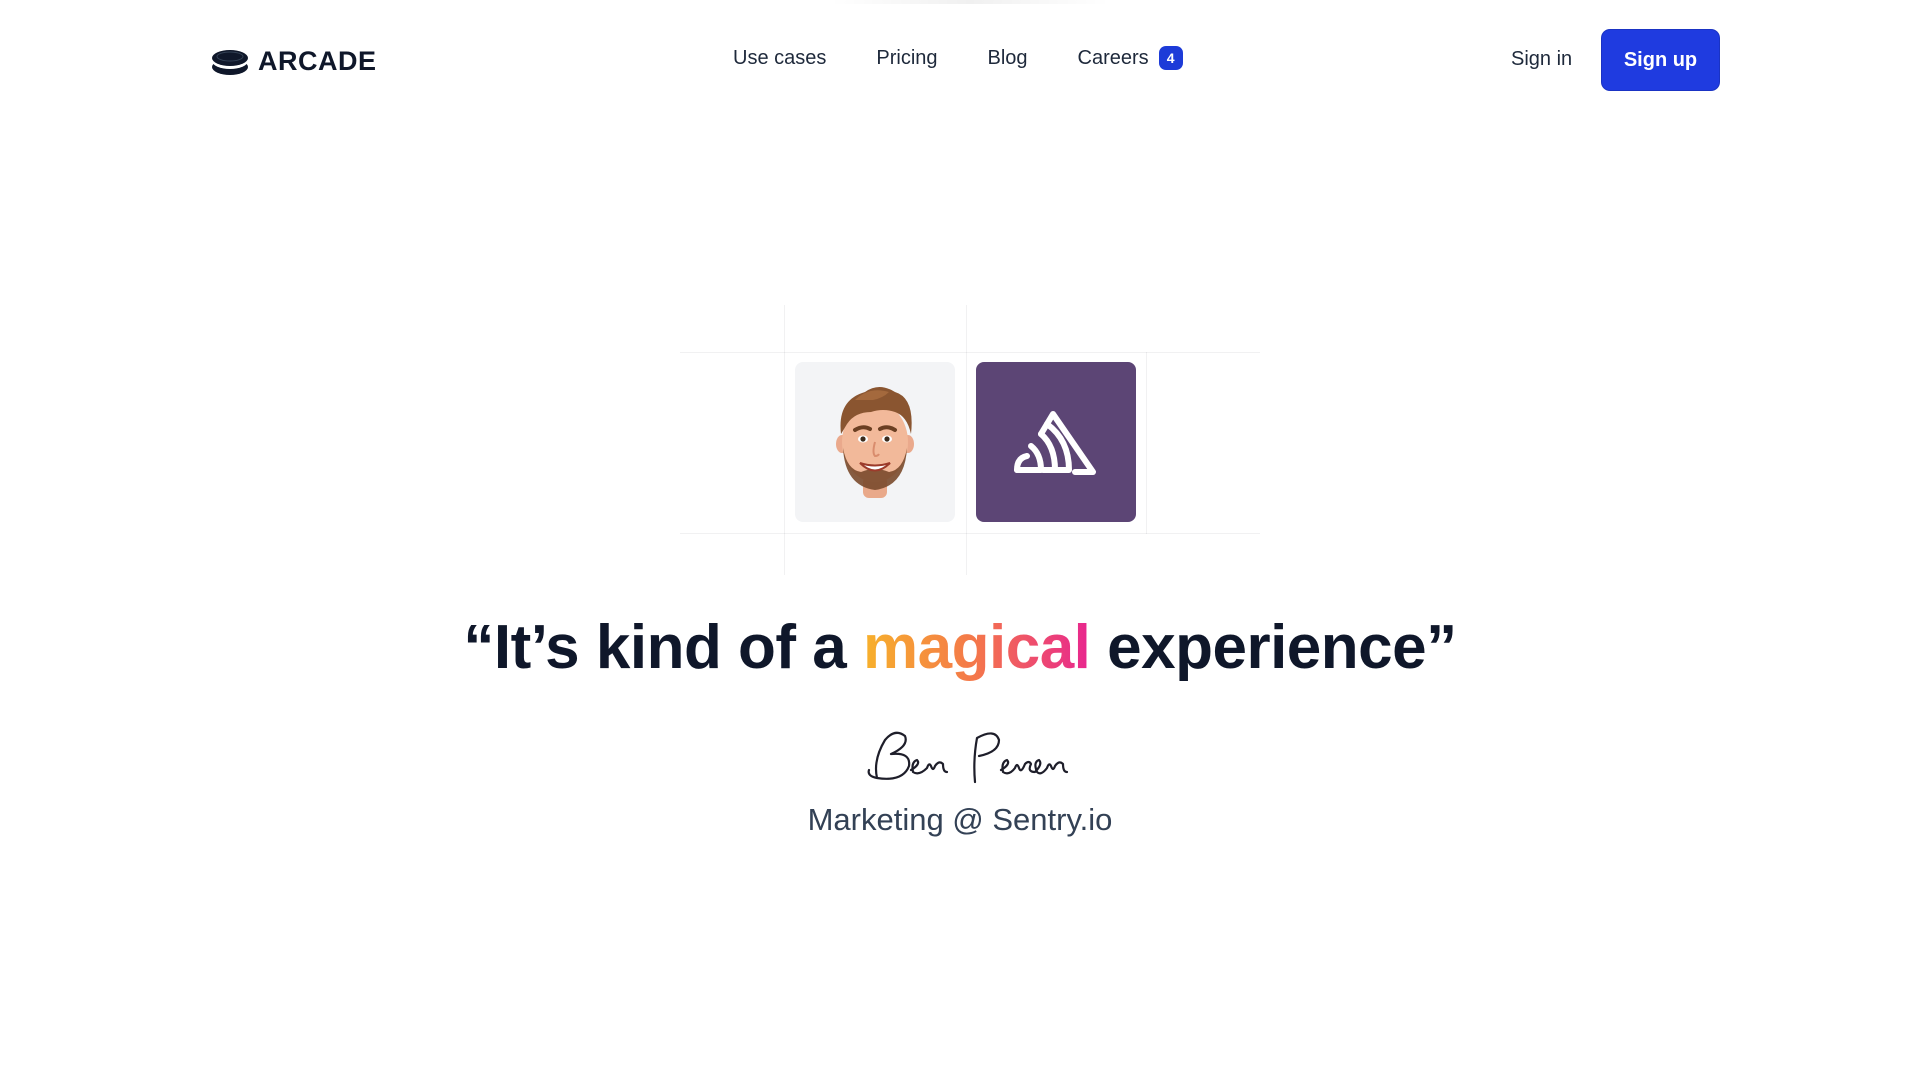 This screenshot has width=1920, height=1080. I want to click on brand-logo: ARCADE, so click(293, 61).